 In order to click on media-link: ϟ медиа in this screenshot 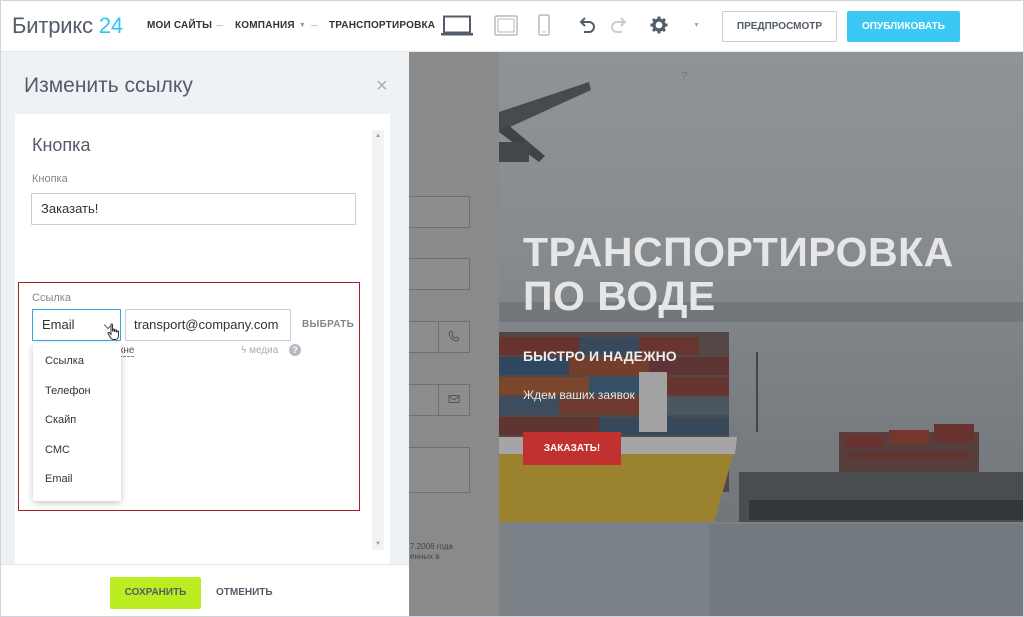, I will do `click(259, 350)`.